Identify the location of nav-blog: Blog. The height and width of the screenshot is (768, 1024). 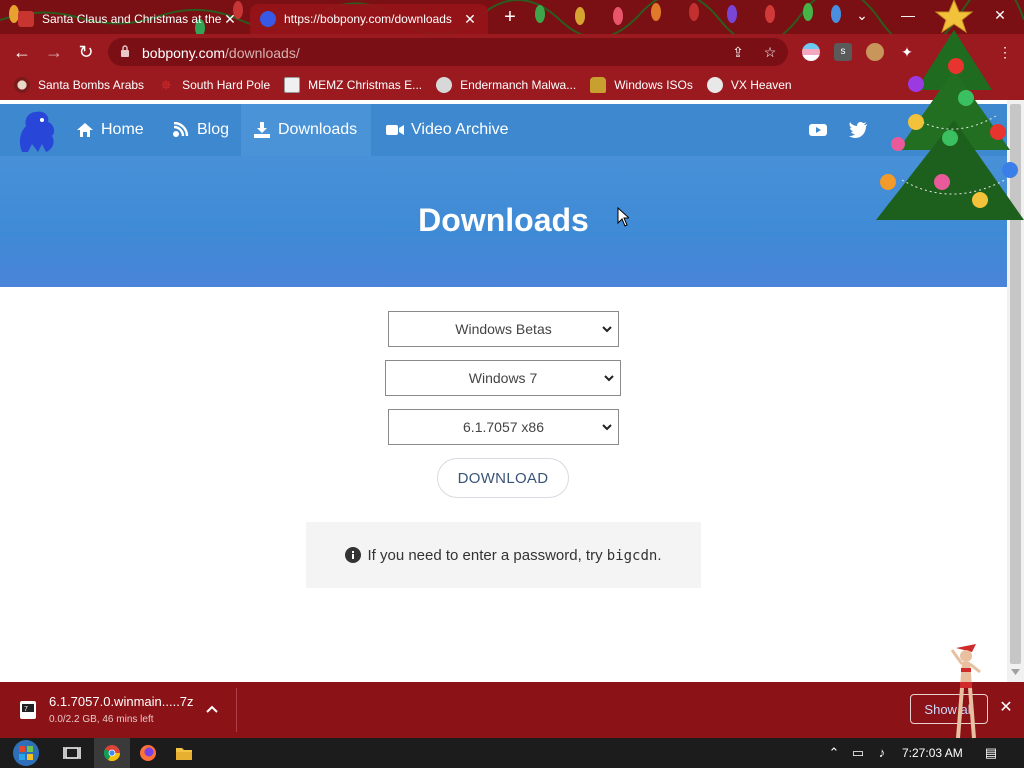
(200, 130).